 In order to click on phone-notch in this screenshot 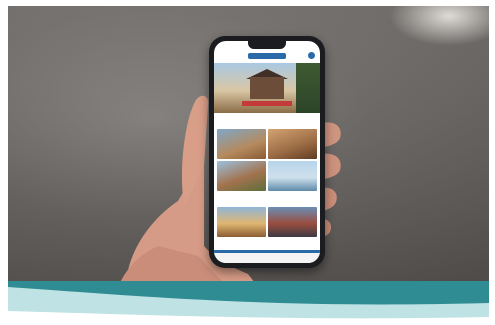, I will do `click(267, 45)`.